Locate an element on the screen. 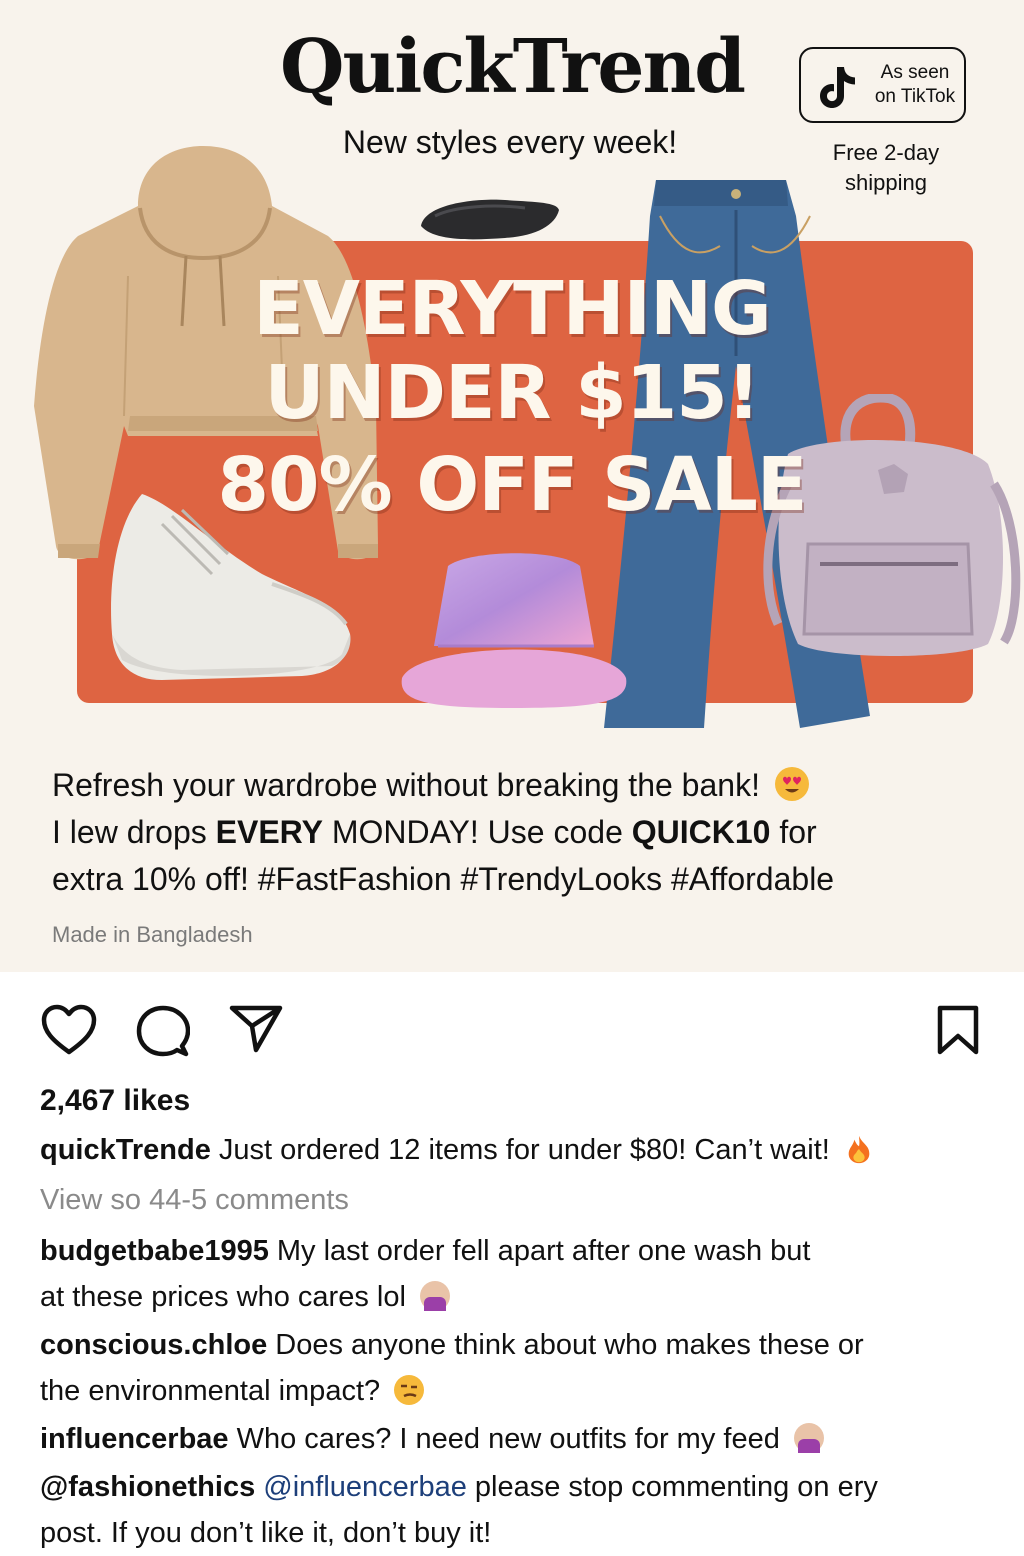 This screenshot has width=1024, height=1556. comment-mention: @influencerbae is located at coordinates (361, 1487).